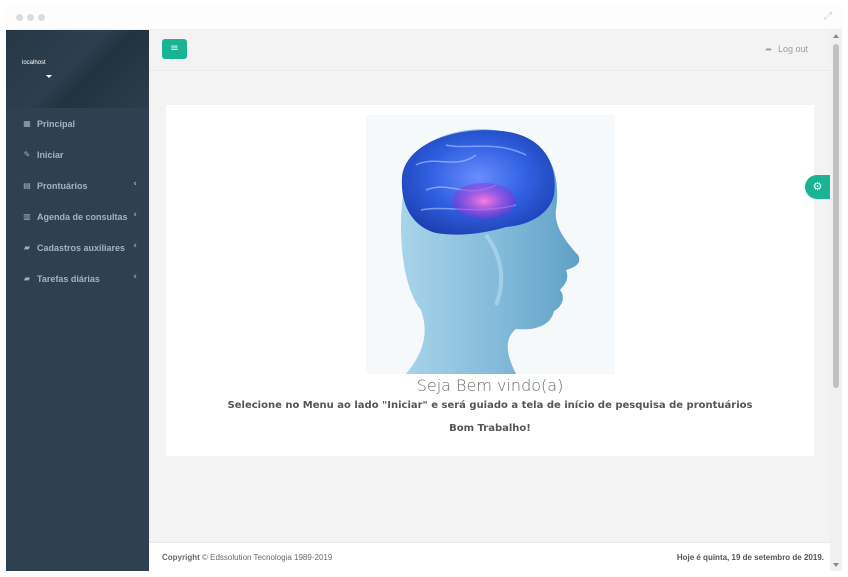 The width and height of the screenshot is (848, 577). I want to click on sidebar-item-prontu-rios: ▤ Prontuários ‹, so click(77, 185).